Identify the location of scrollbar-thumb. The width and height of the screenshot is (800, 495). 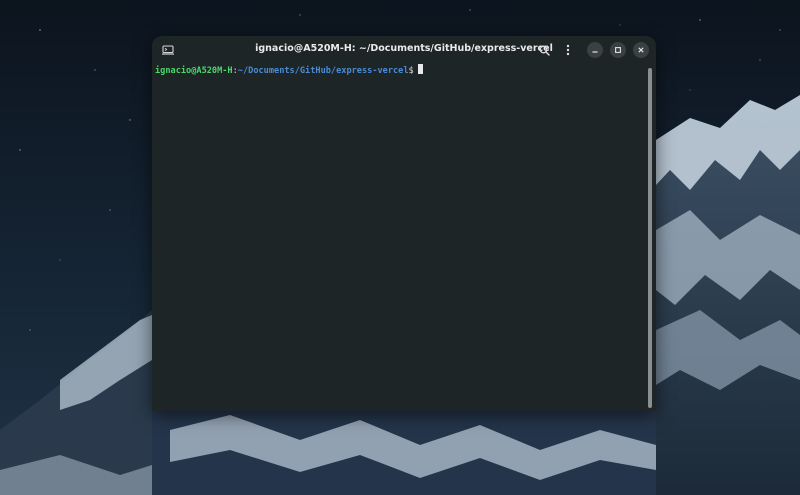
(650, 238).